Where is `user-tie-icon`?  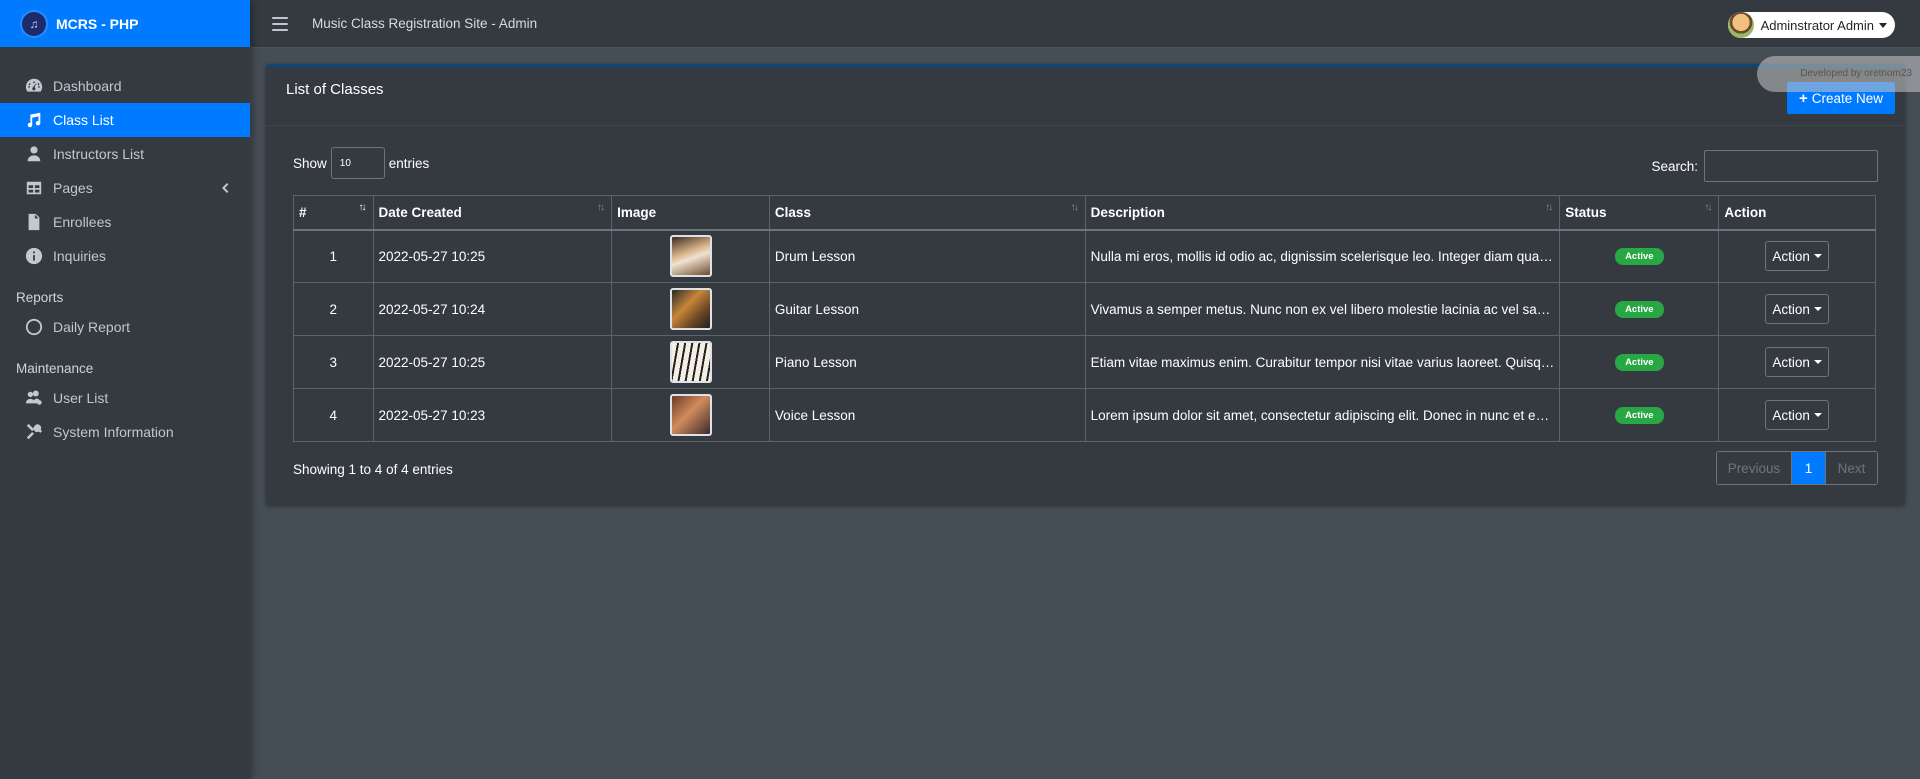
user-tie-icon is located at coordinates (34, 154).